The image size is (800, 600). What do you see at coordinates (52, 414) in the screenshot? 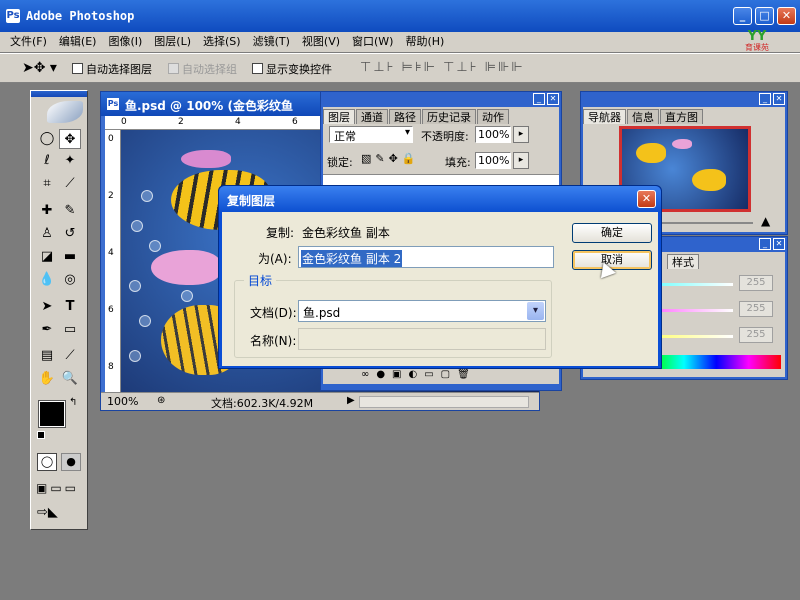
I see `foreground-color-swatch` at bounding box center [52, 414].